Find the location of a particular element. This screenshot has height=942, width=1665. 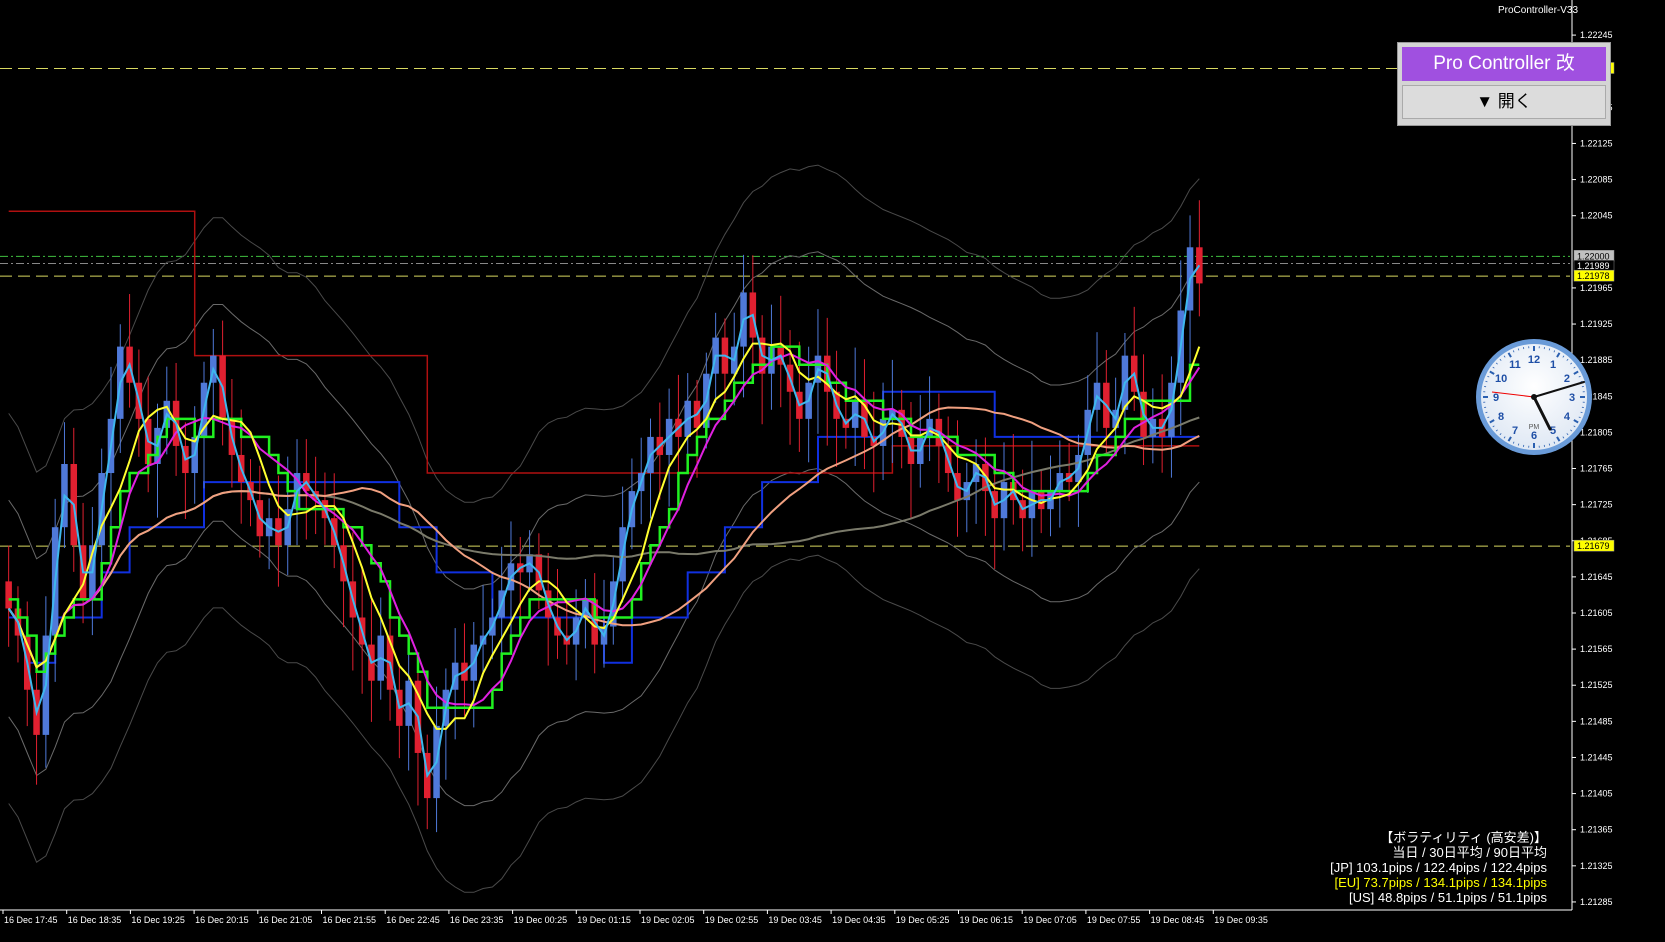

clock-numeral: 10 is located at coordinates (1501, 379).